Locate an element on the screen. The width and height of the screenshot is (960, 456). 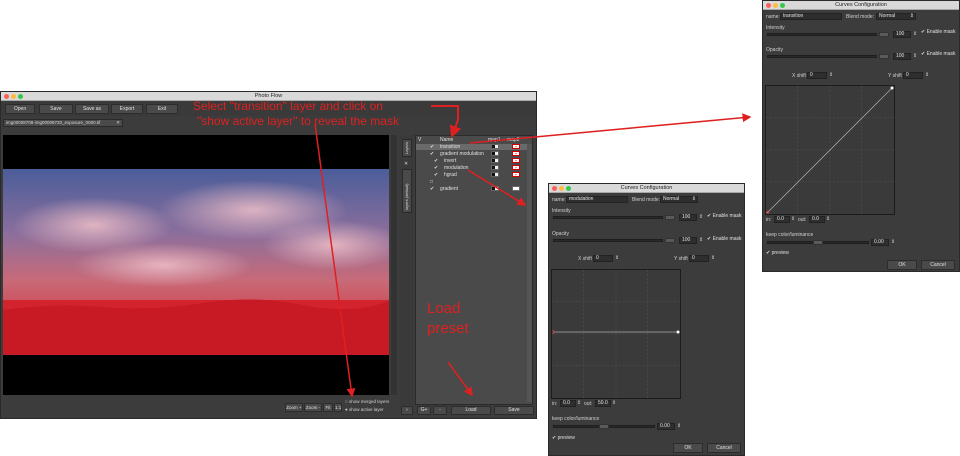
tab-layers-default: layers (default) is located at coordinates (407, 191).